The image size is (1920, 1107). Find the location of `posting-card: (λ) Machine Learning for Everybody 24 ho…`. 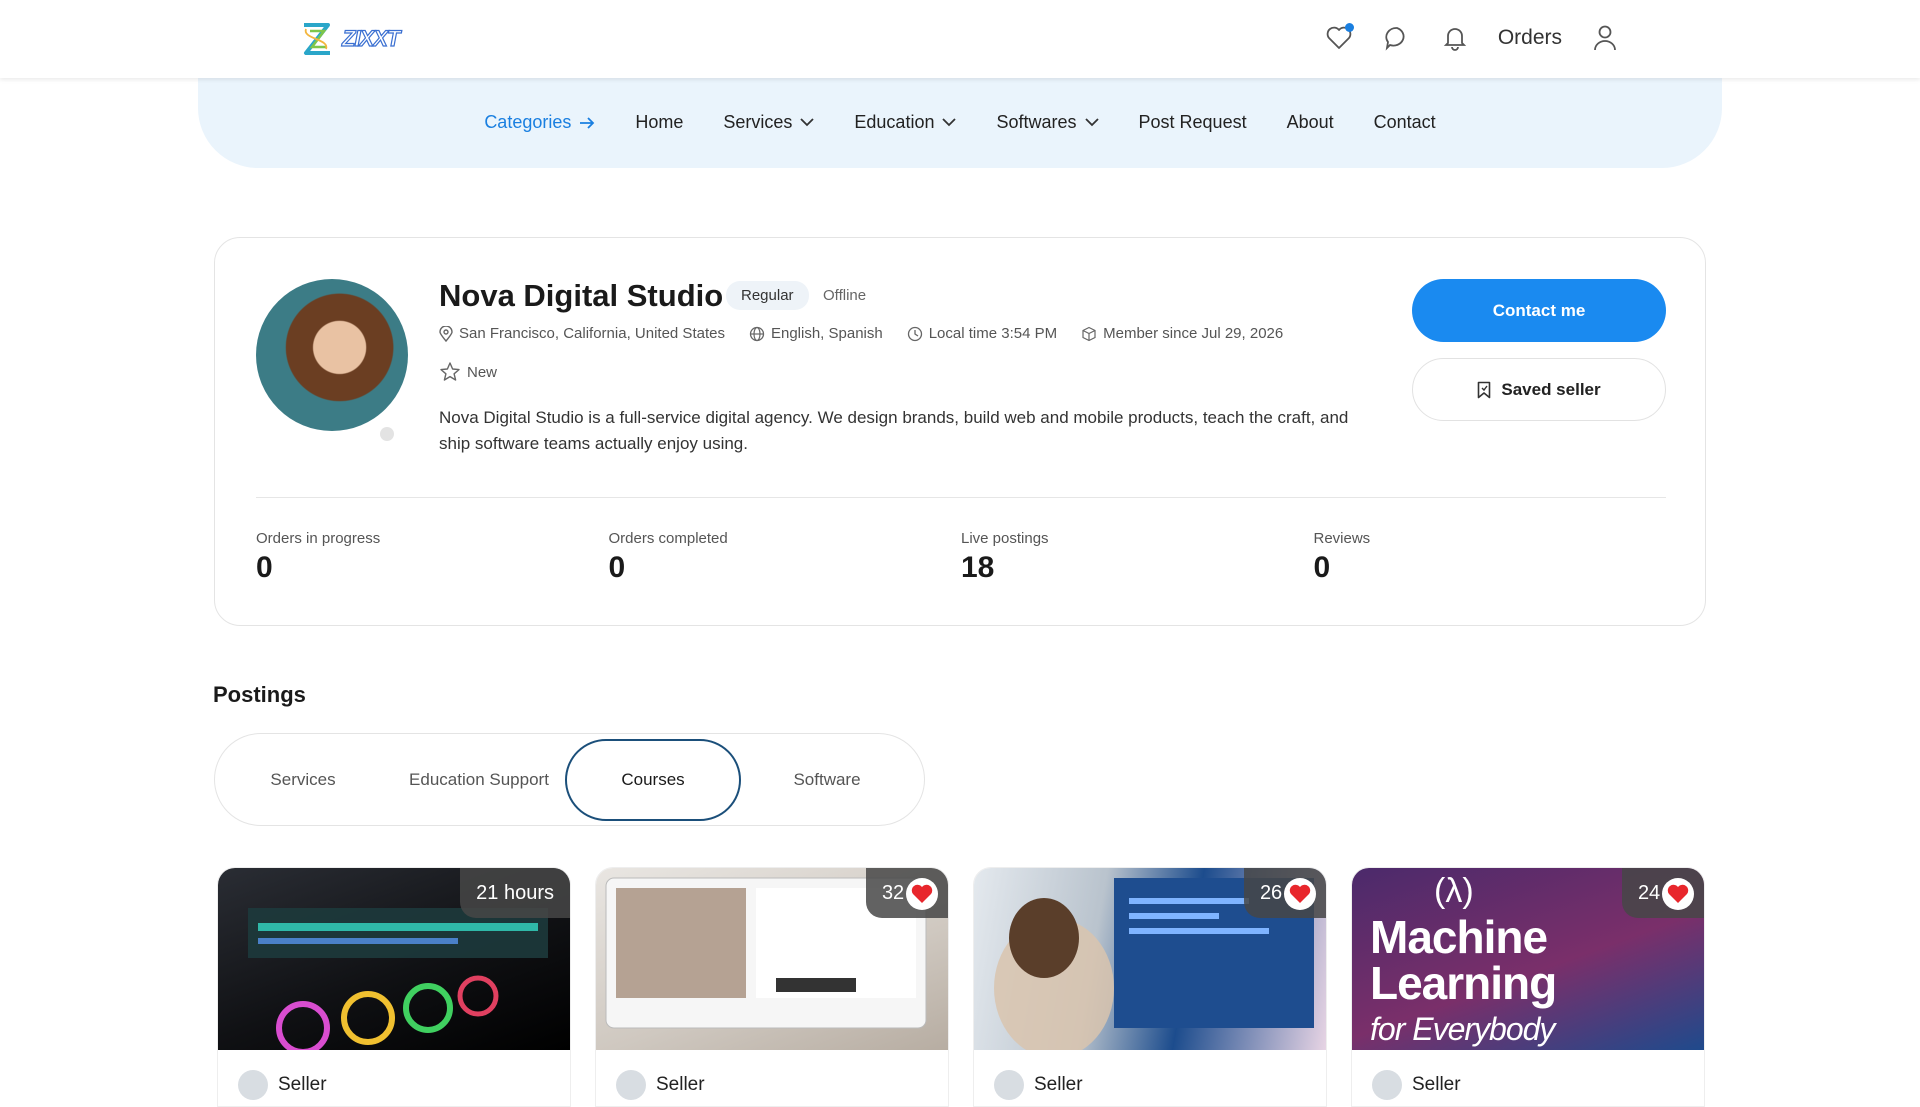

posting-card: (λ) Machine Learning for Everybody 24 ho… is located at coordinates (1528, 987).